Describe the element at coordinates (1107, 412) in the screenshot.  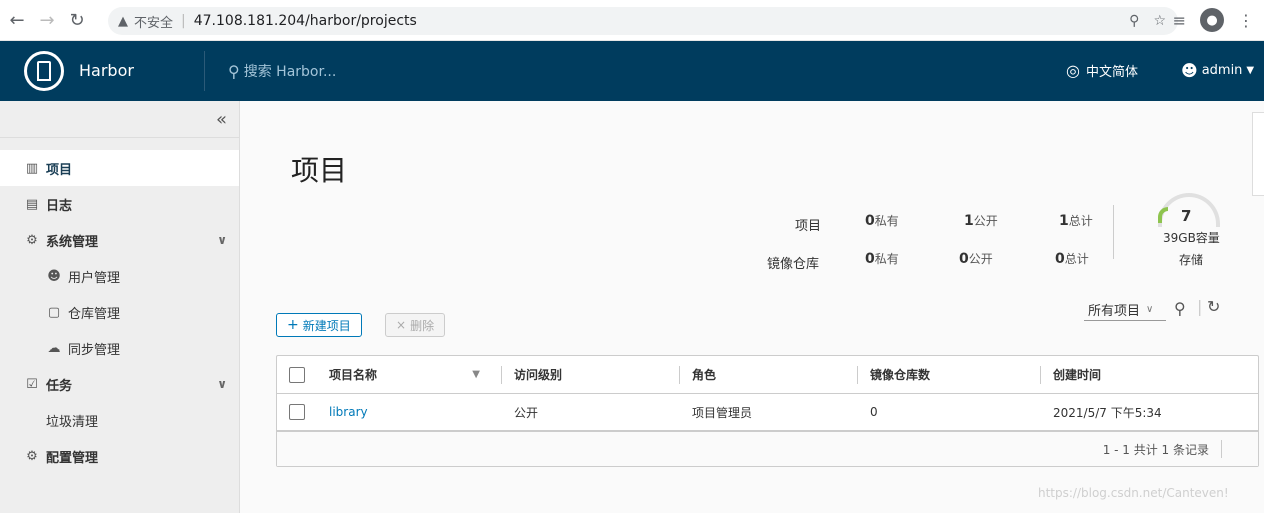
I see `cell-created: 2021/5/7 下午5:34` at that location.